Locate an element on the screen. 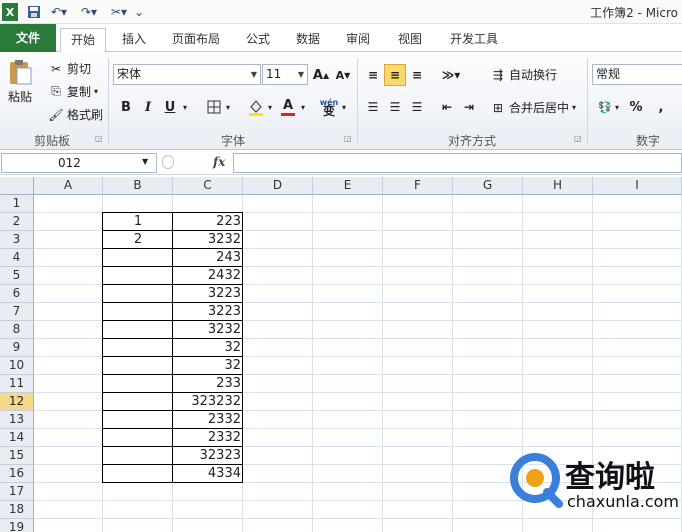 The width and height of the screenshot is (682, 532). row-header-8: 8 is located at coordinates (17, 330).